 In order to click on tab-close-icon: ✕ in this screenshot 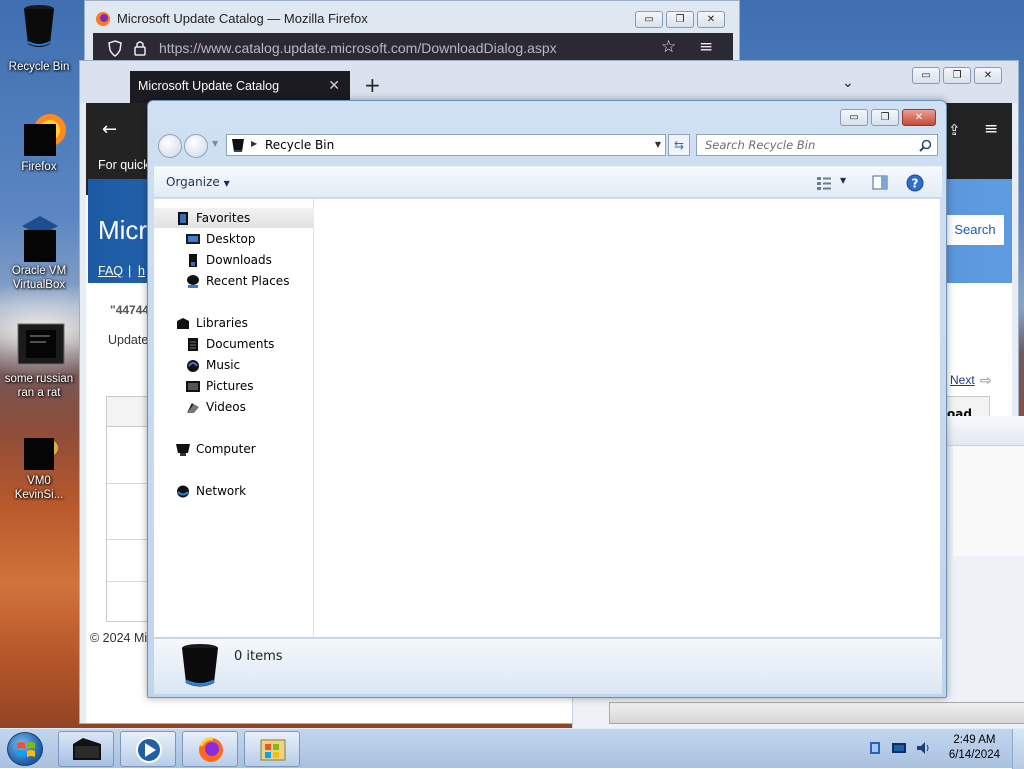, I will do `click(334, 85)`.